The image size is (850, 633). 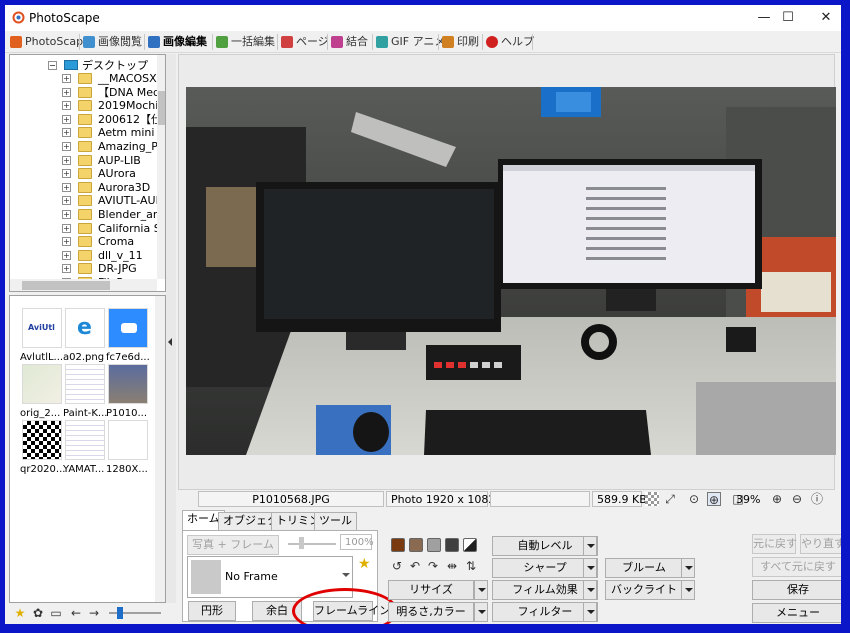 What do you see at coordinates (796, 613) in the screenshot?
I see `menu-button: メニュー` at bounding box center [796, 613].